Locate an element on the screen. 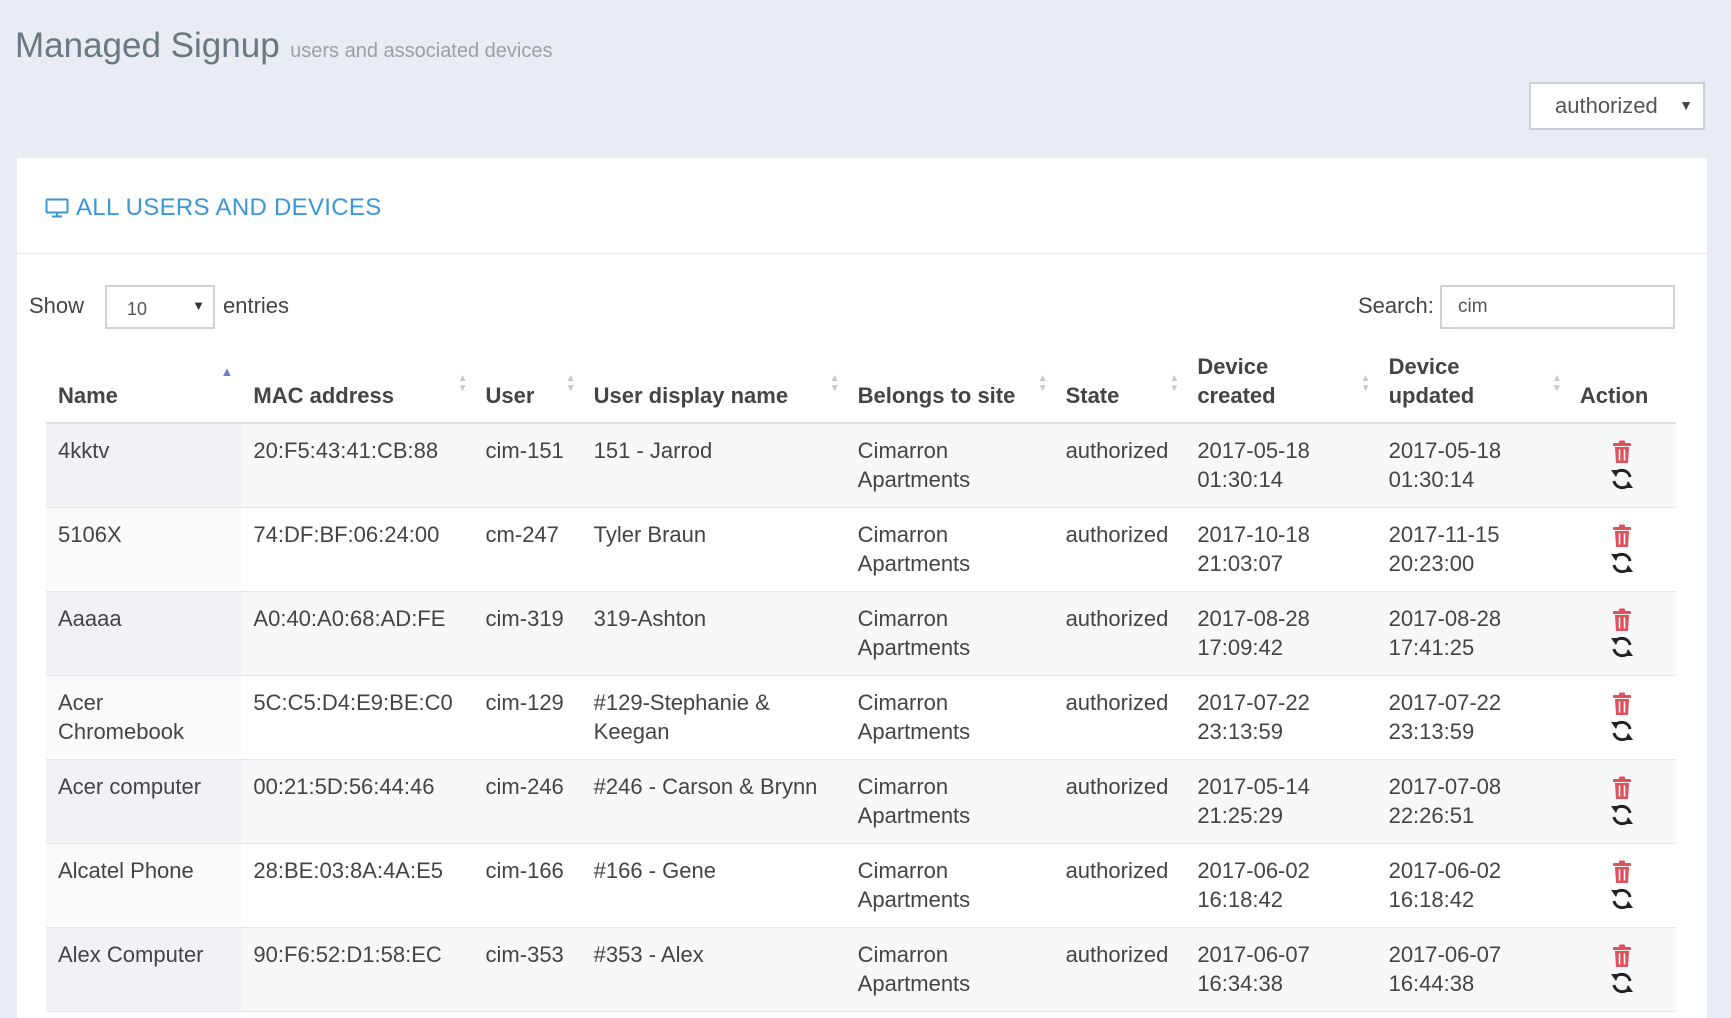 The image size is (1731, 1018). user-display-name-cell: 151 - Jarrod is located at coordinates (713, 465).